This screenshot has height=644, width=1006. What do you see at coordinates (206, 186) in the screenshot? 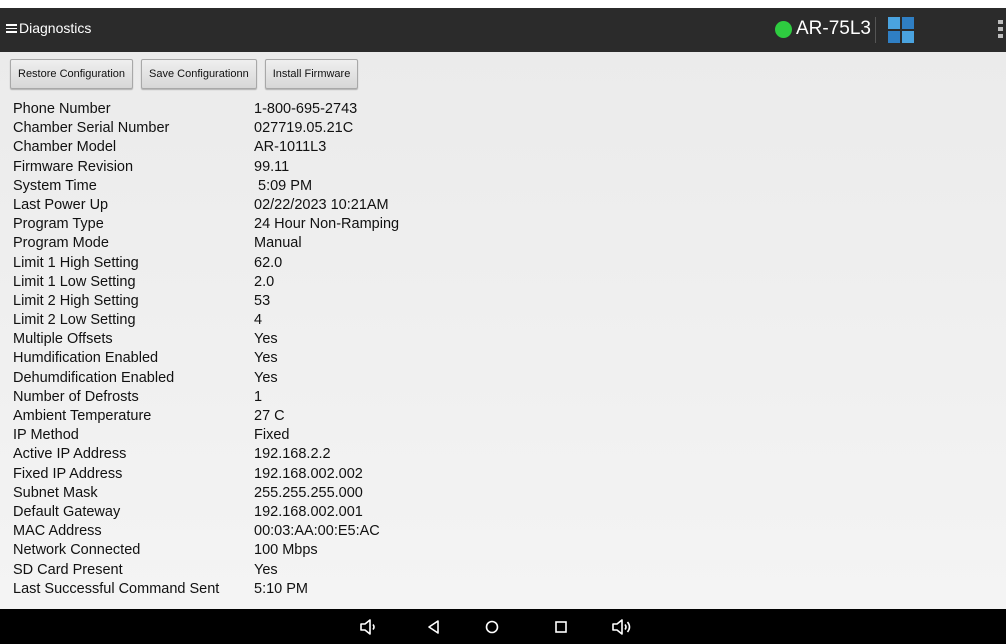
I see `info-row: System Time 5:09 PM` at bounding box center [206, 186].